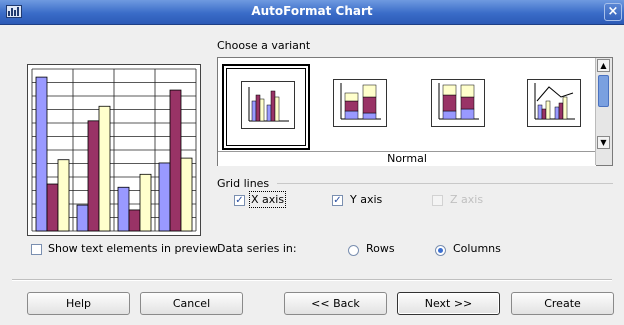 This screenshot has width=624, height=325. I want to click on x-axis-label: X axis, so click(267, 199).